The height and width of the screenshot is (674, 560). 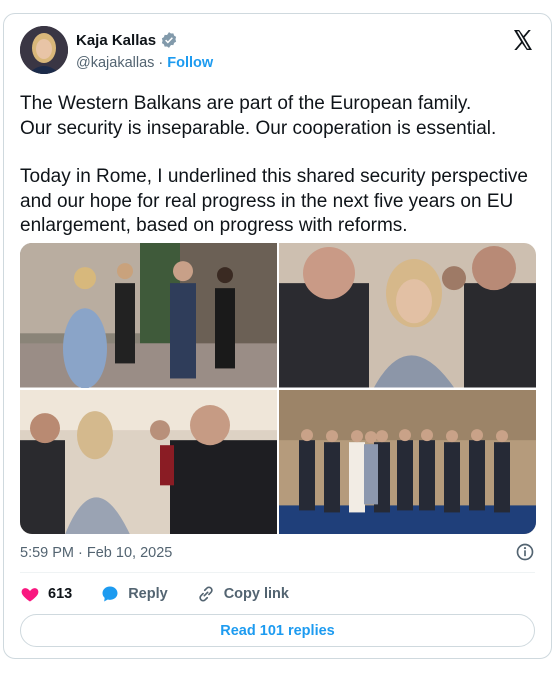 I want to click on action-bar: 613 Reply Copy link, so click(x=168, y=594).